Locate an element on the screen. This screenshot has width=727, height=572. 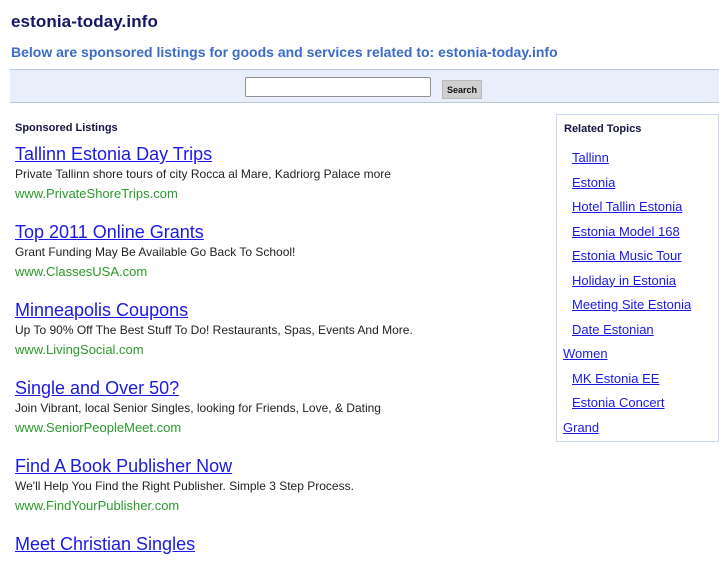
sponsored-listings-heading: Sponsored Listings is located at coordinates (66, 128).